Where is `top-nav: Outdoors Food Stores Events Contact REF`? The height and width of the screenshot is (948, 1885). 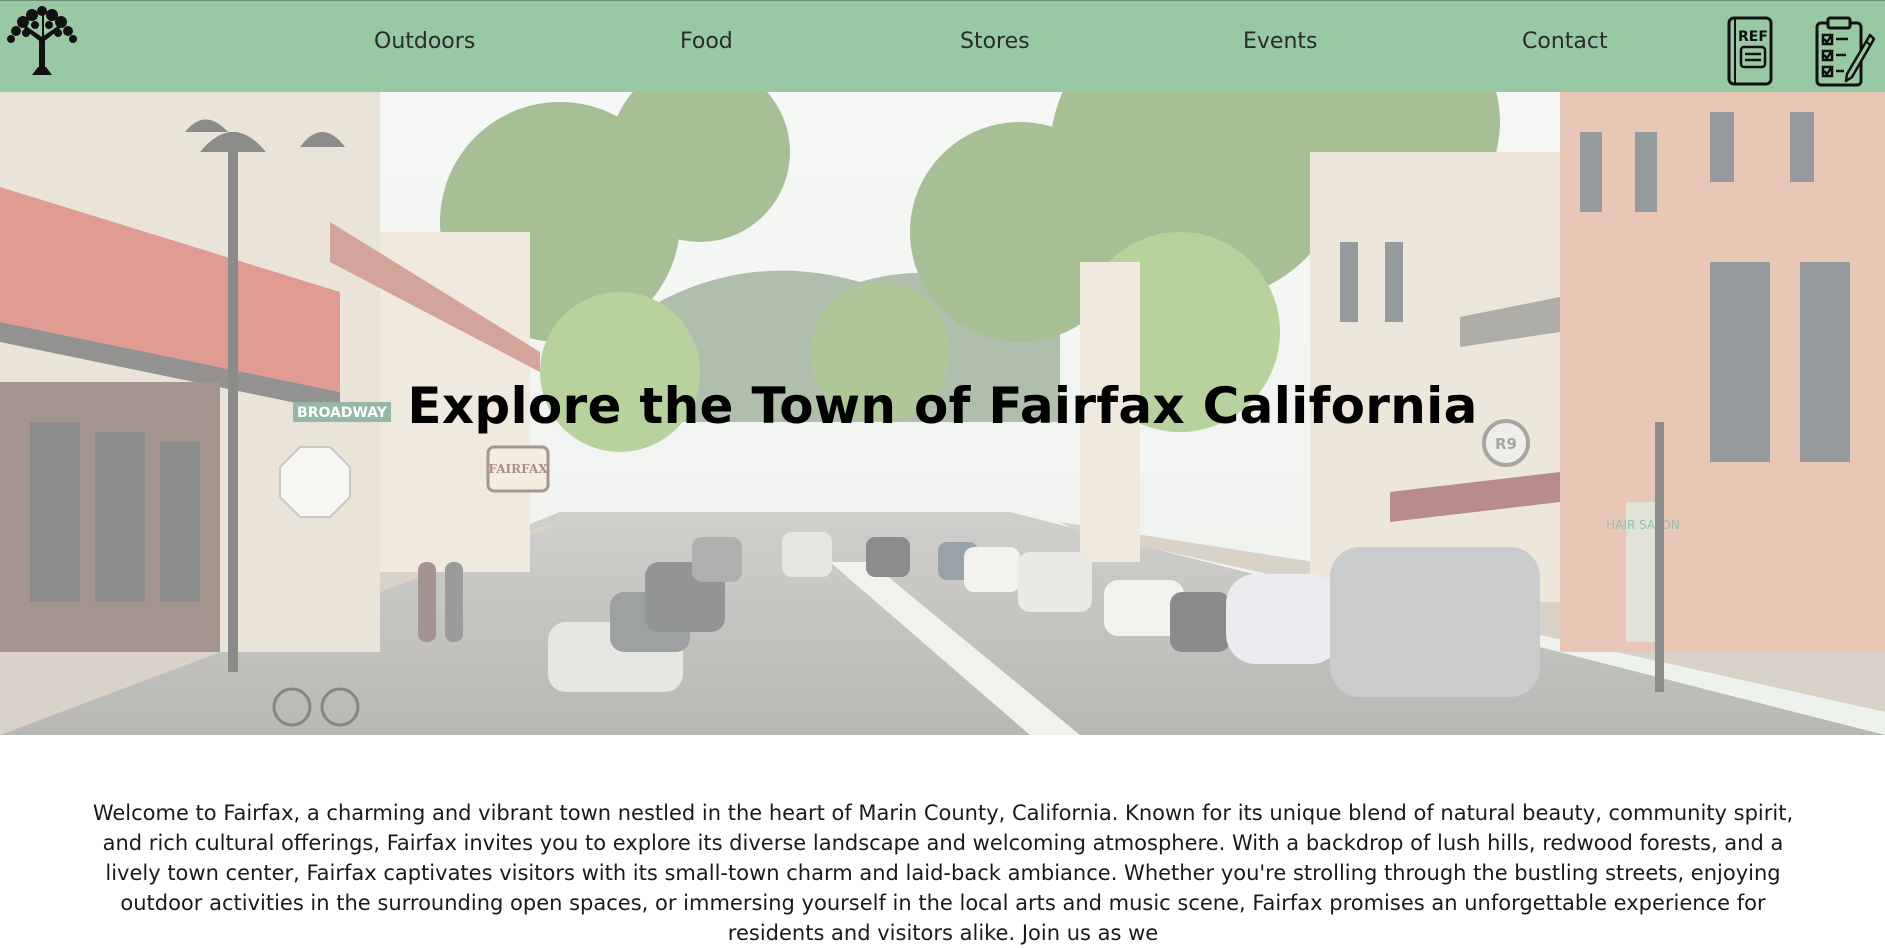
top-nav: Outdoors Food Stores Events Contact REF is located at coordinates (942, 46).